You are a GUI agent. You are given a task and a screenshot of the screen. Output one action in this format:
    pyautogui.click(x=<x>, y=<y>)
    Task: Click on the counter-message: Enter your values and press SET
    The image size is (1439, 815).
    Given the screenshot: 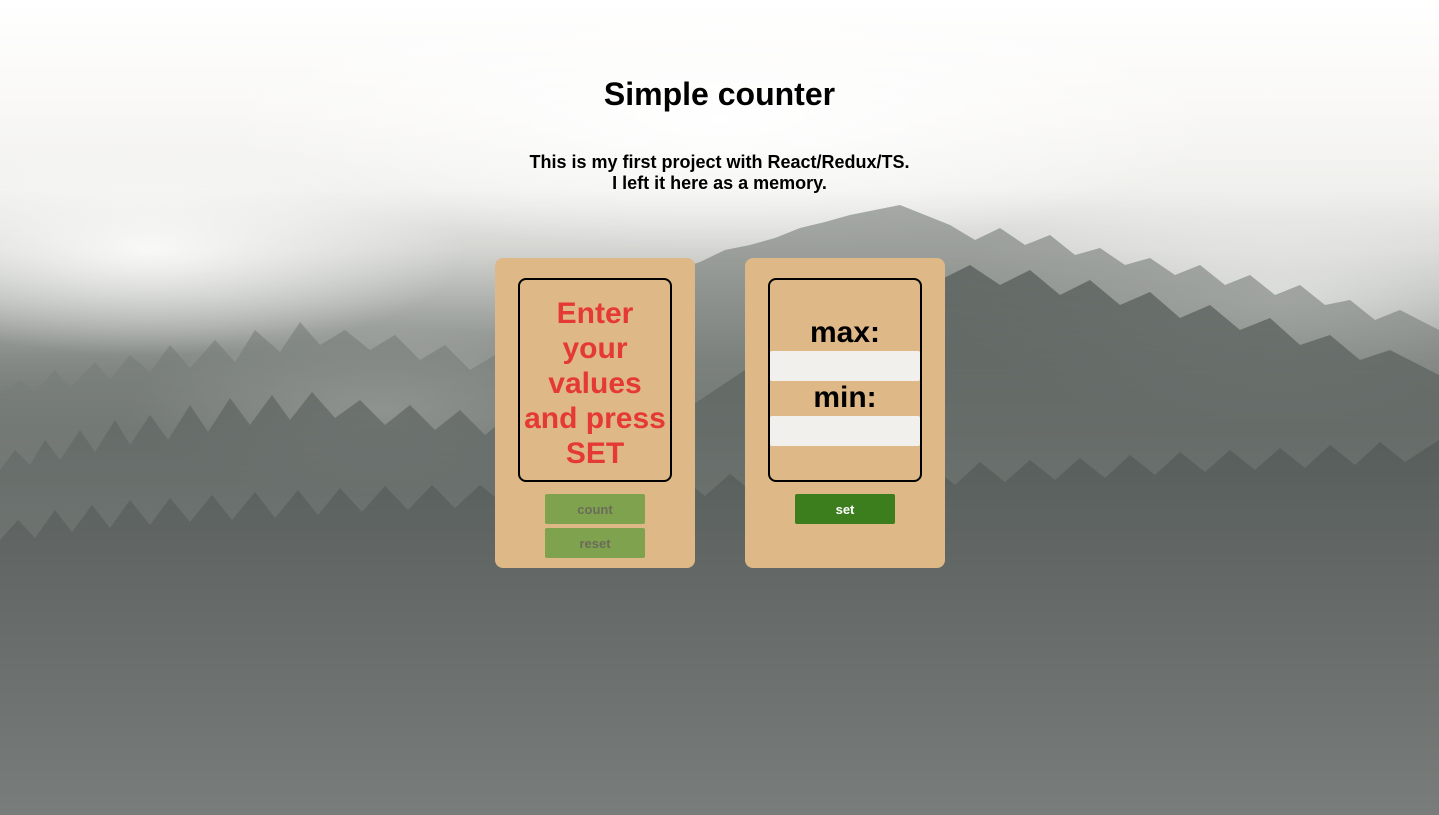 What is the action you would take?
    pyautogui.click(x=595, y=383)
    